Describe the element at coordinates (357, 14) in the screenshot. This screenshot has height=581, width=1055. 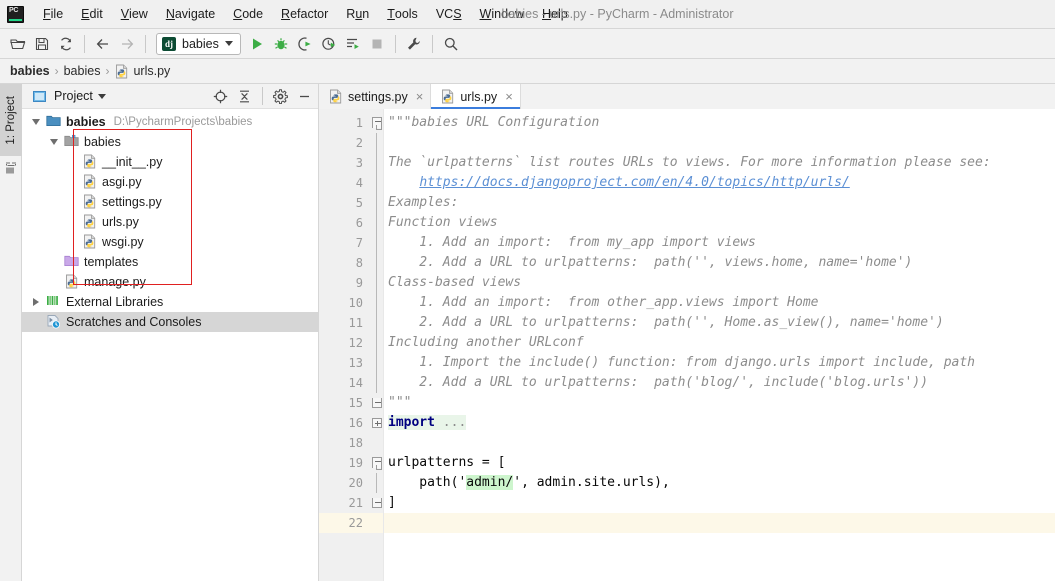
I see `menu-item-run: Run` at that location.